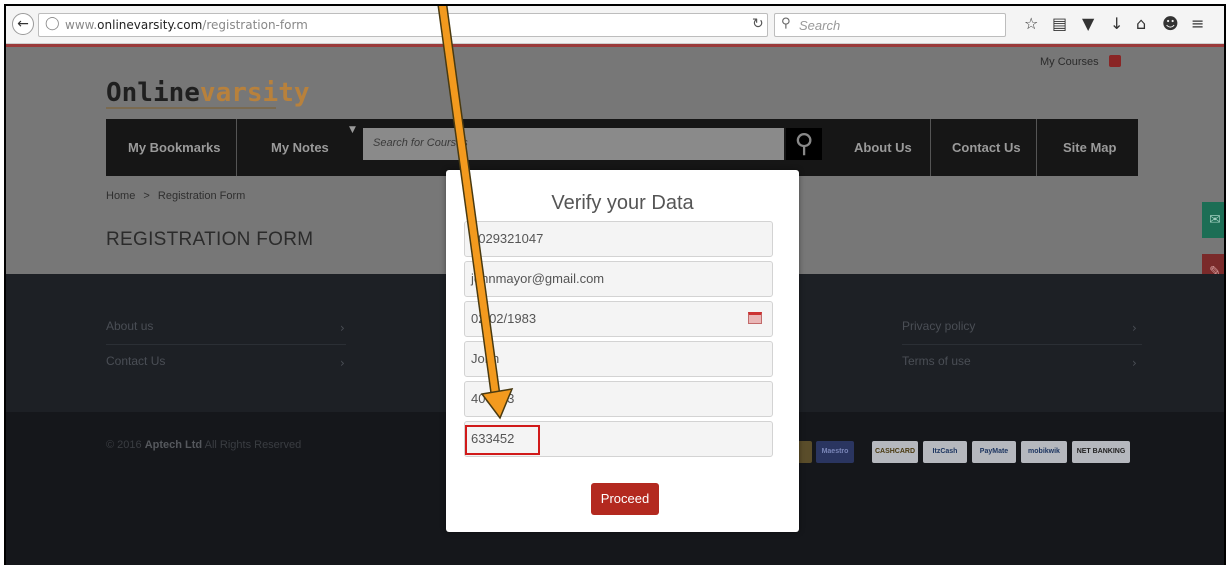 The height and width of the screenshot is (565, 1230). What do you see at coordinates (201, 196) in the screenshot?
I see `breadcrumb-current: Registration Form` at bounding box center [201, 196].